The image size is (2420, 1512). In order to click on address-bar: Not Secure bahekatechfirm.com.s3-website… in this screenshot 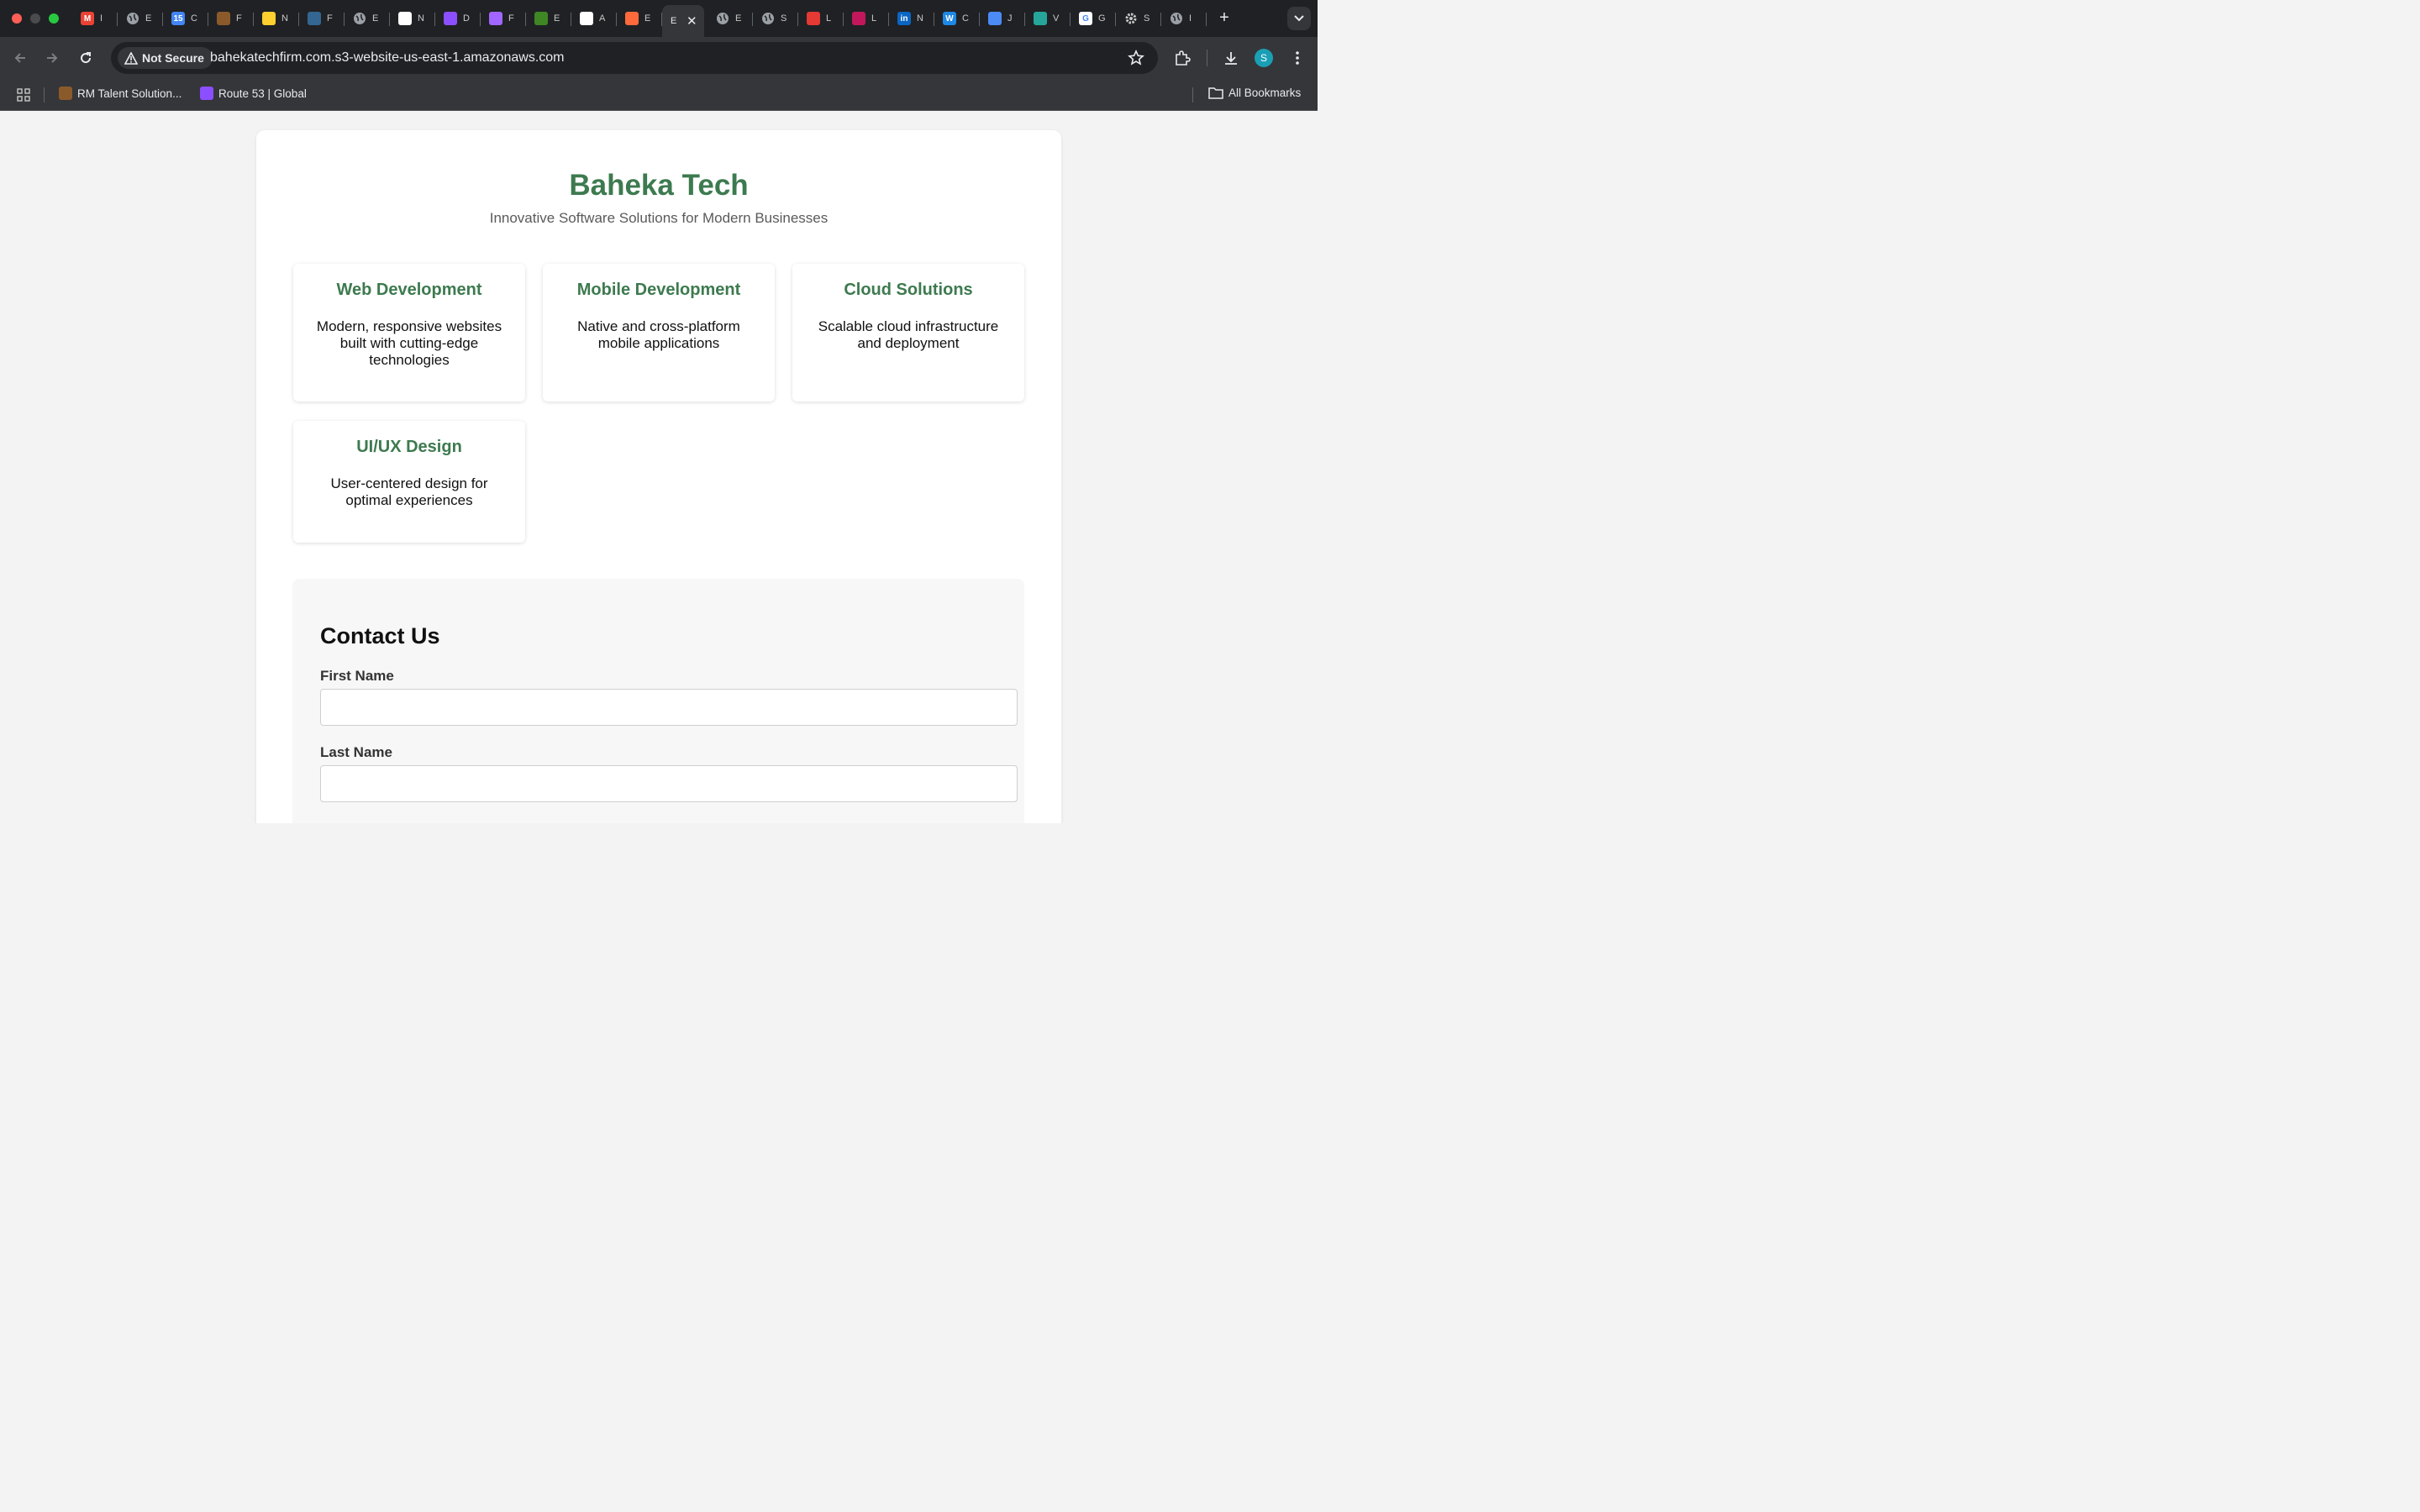, I will do `click(634, 58)`.